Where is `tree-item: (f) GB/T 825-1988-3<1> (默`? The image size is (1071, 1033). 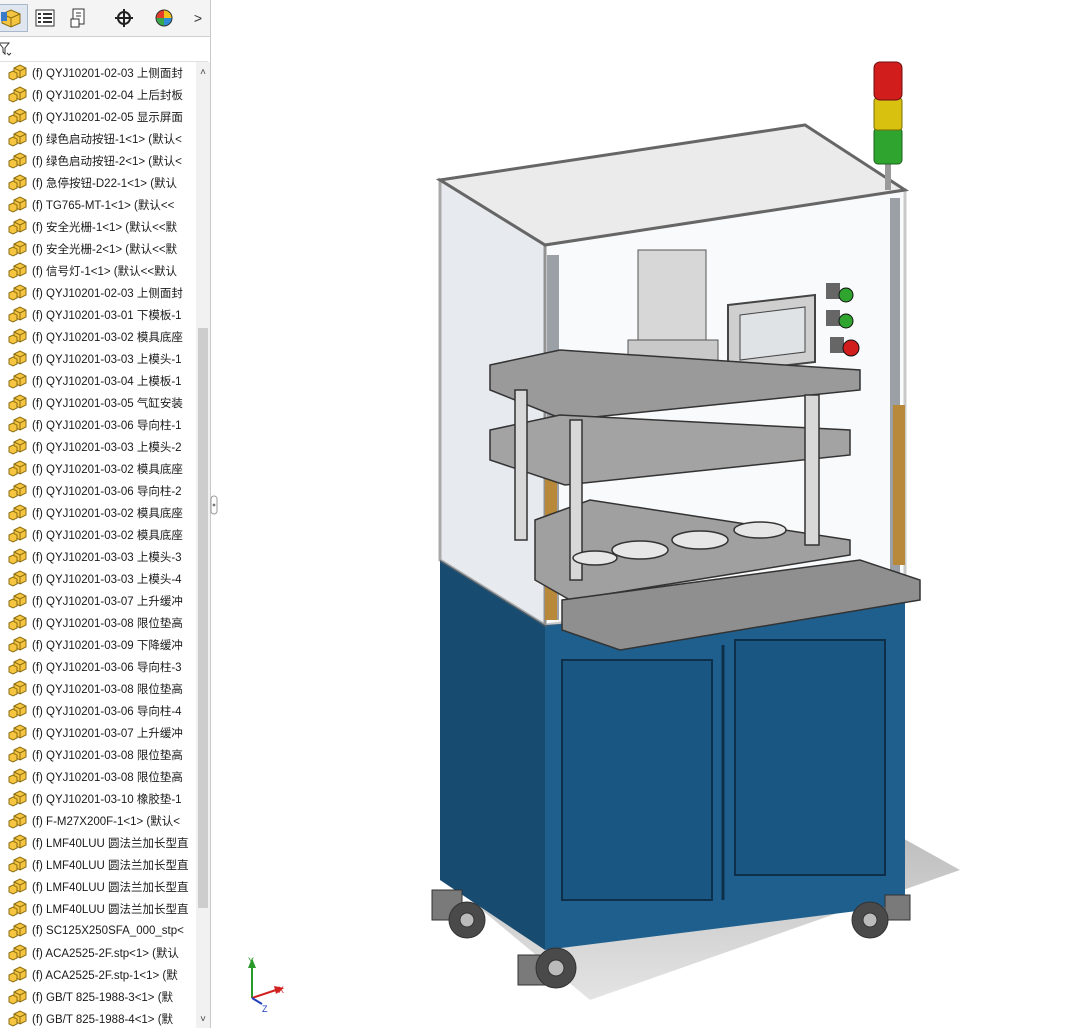 tree-item: (f) GB/T 825-1988-3<1> (默 is located at coordinates (98, 997).